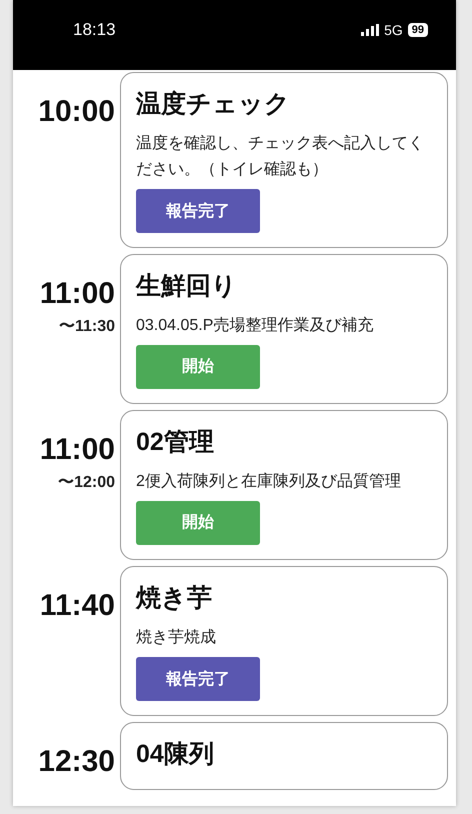 This screenshot has height=814, width=472. I want to click on task-description: 2便入荷陳列と在庫陳列及び品質管理, so click(268, 482).